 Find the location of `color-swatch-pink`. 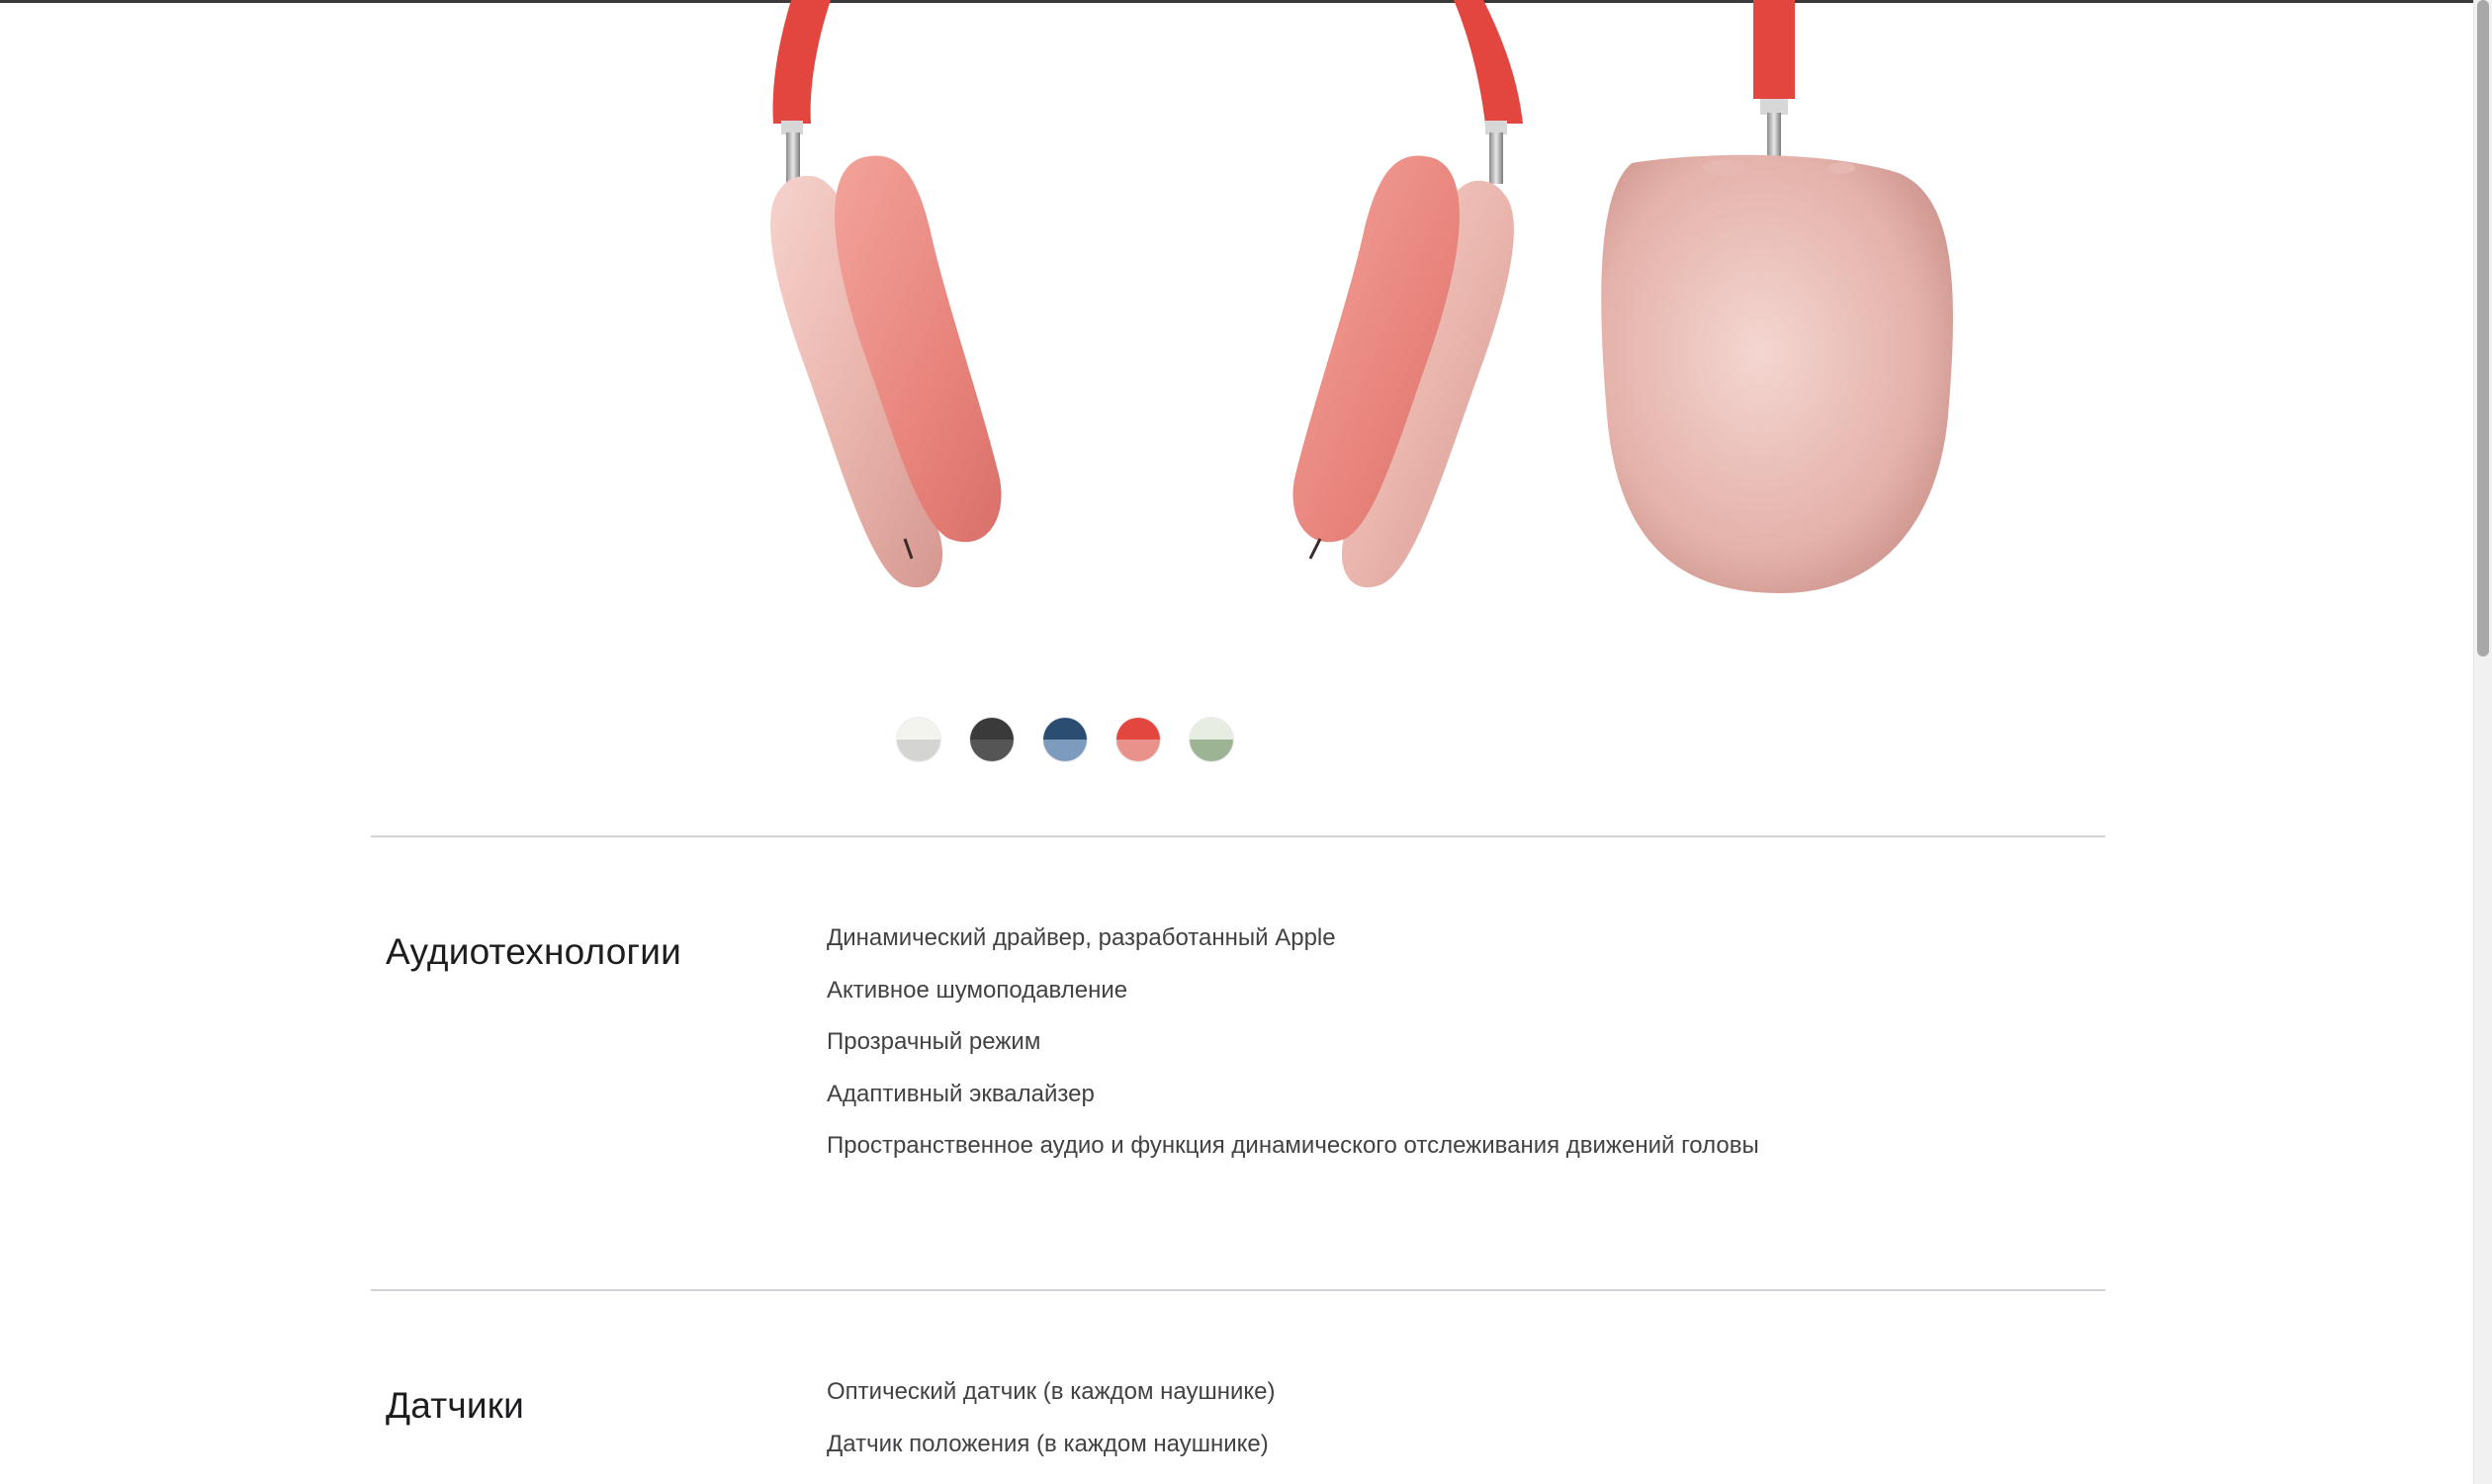

color-swatch-pink is located at coordinates (1138, 739).